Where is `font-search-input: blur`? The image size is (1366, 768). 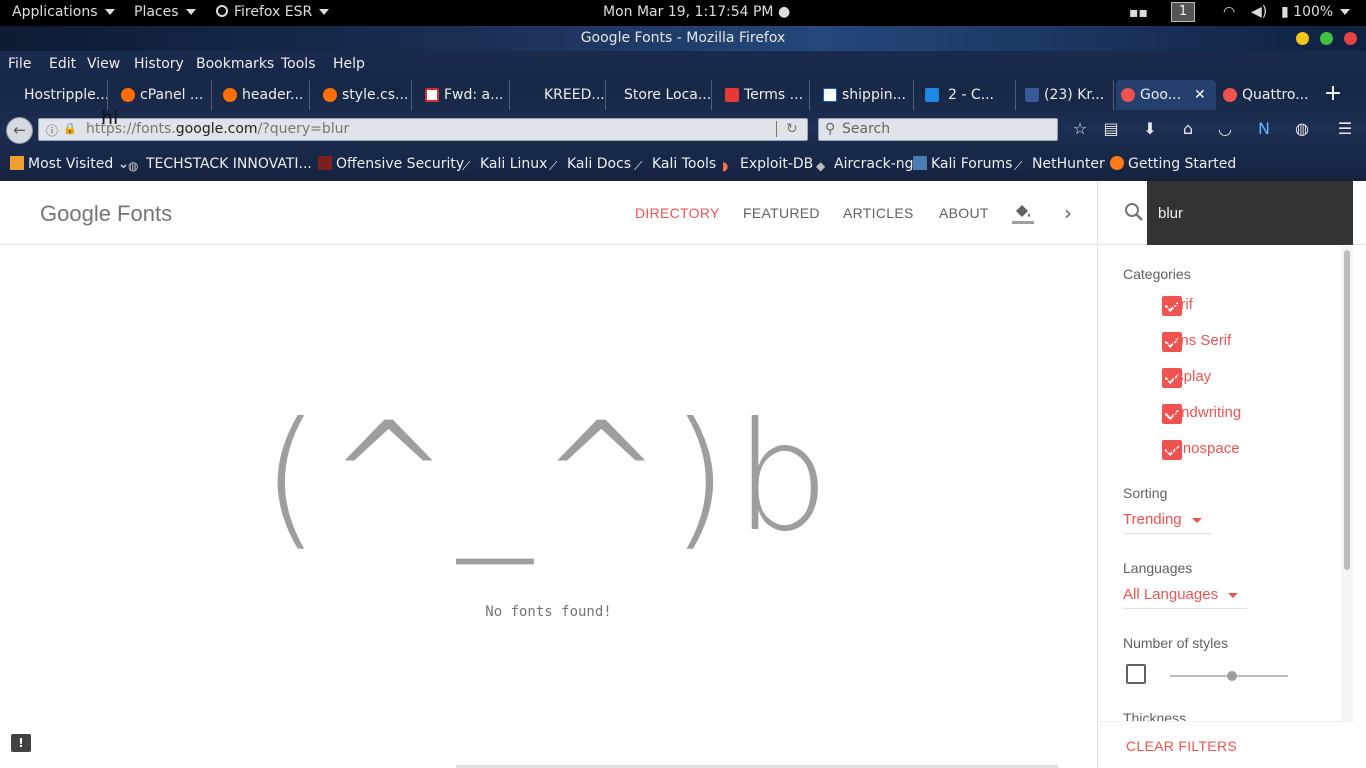
font-search-input: blur is located at coordinates (1250, 213).